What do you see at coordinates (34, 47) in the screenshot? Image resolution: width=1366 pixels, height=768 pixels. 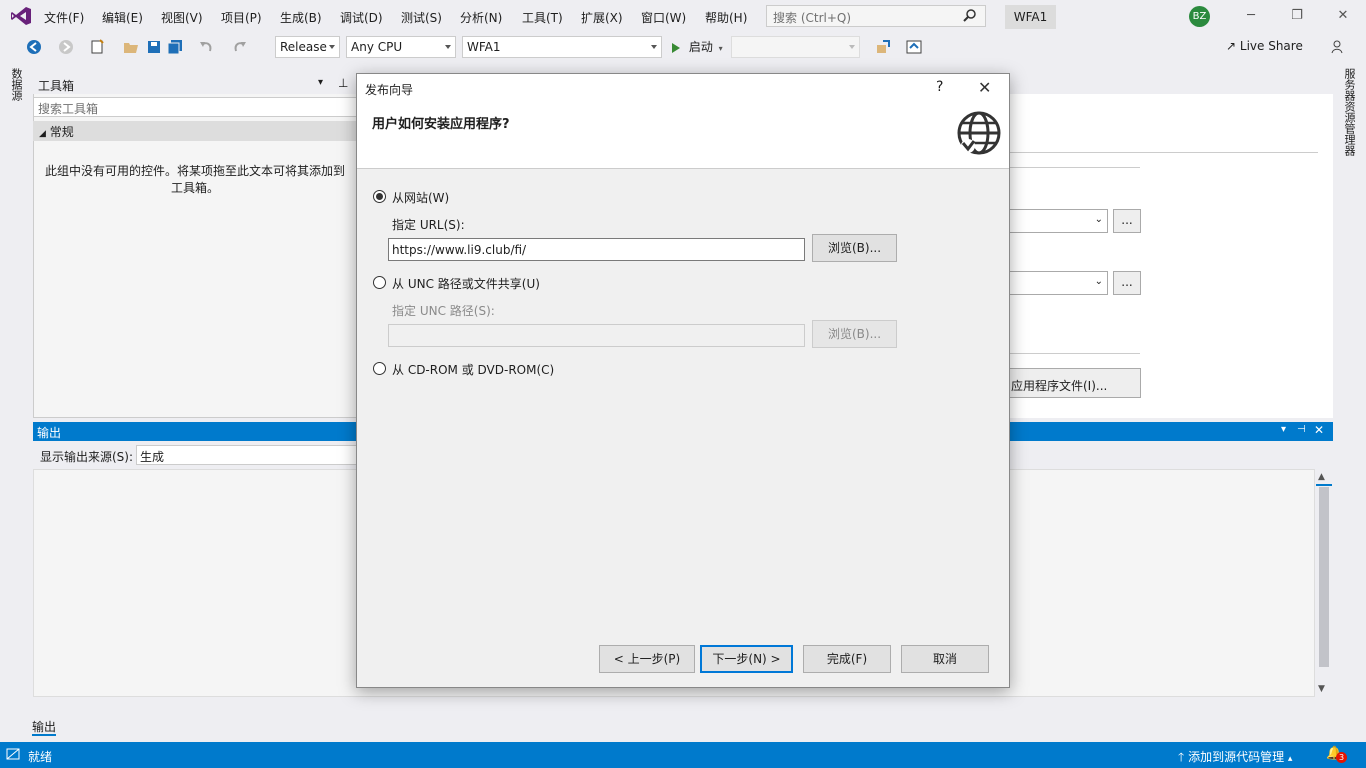 I see `back-icon` at bounding box center [34, 47].